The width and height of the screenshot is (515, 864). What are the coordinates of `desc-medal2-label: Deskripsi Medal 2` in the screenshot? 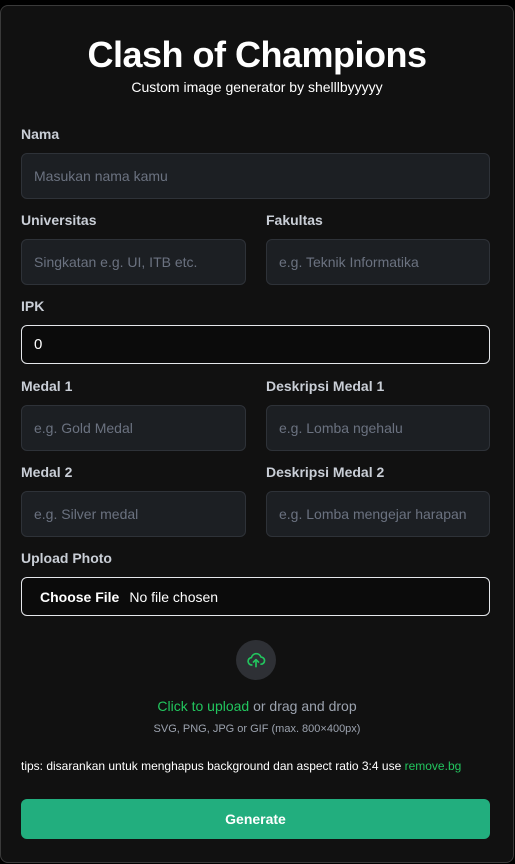 It's located at (325, 472).